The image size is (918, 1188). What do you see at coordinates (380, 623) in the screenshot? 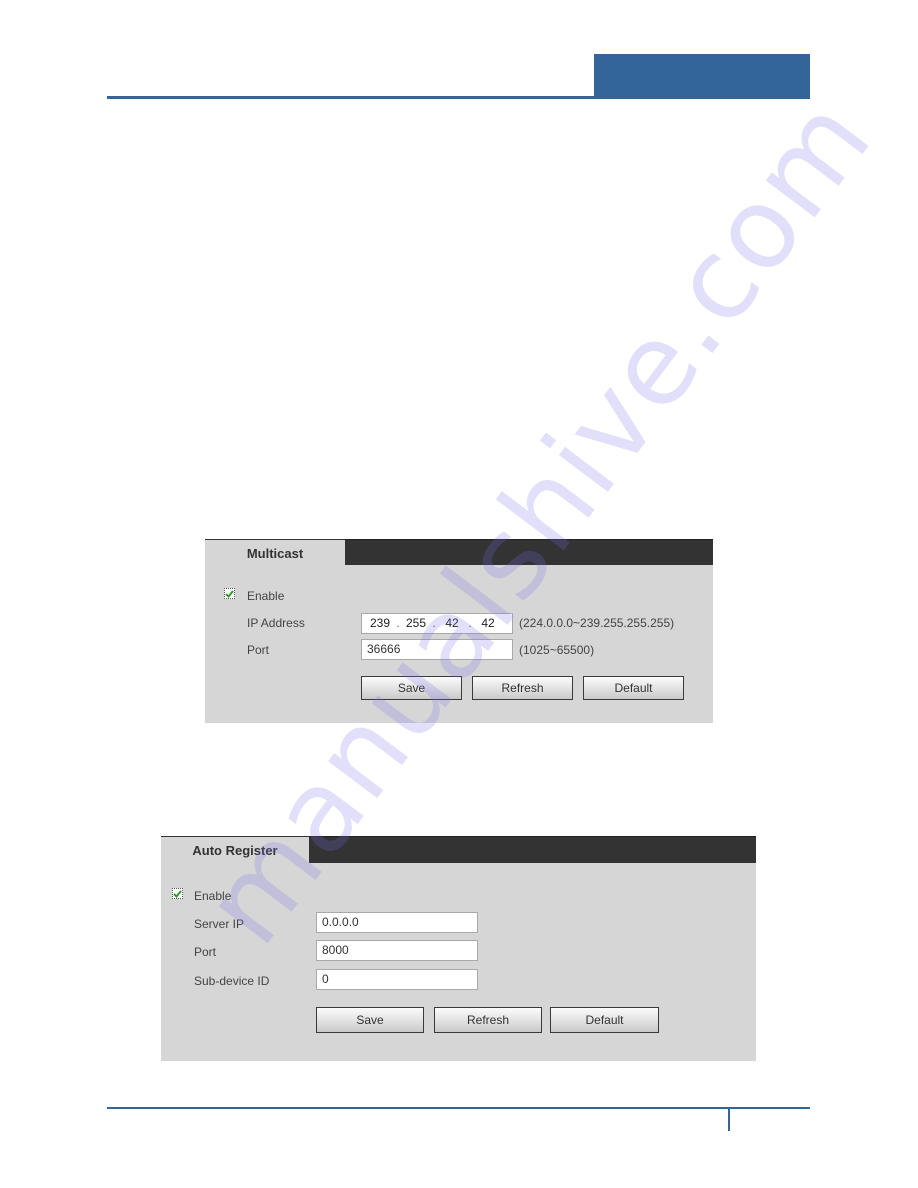
I see `ip-octet-1: 239` at bounding box center [380, 623].